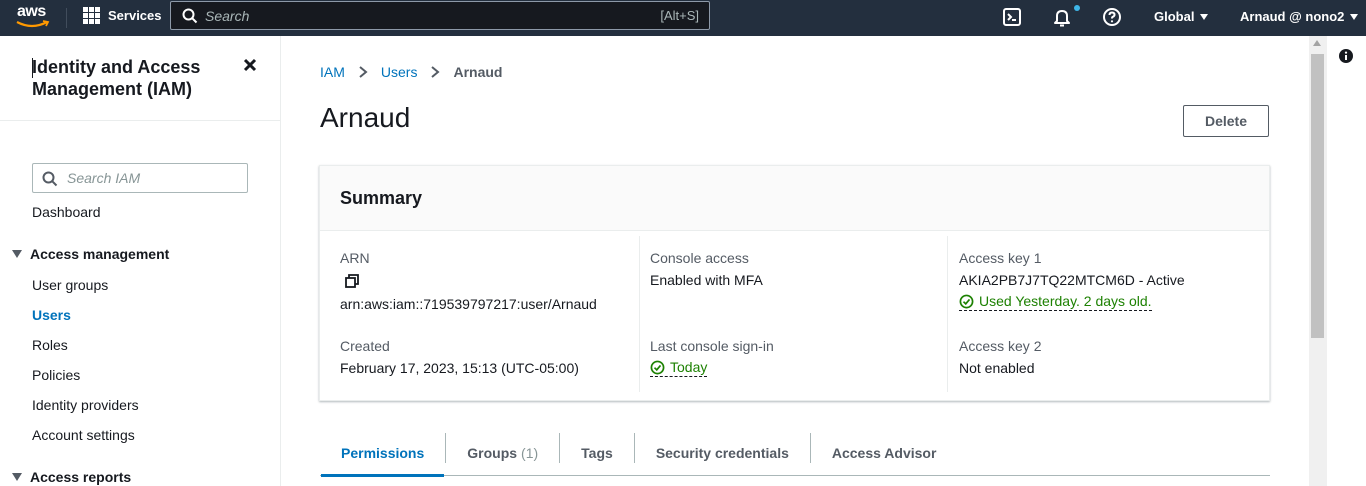 The width and height of the screenshot is (1366, 486). I want to click on summary-title: Summary, so click(381, 198).